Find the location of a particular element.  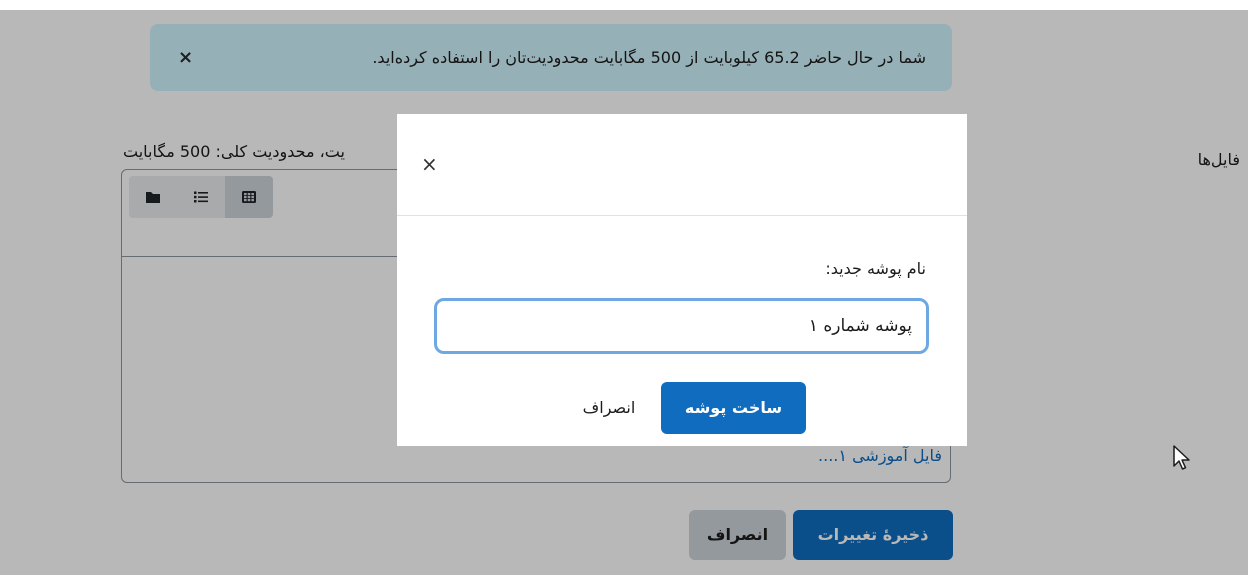

create-folder-button: ساخت پوشه is located at coordinates (733, 408).